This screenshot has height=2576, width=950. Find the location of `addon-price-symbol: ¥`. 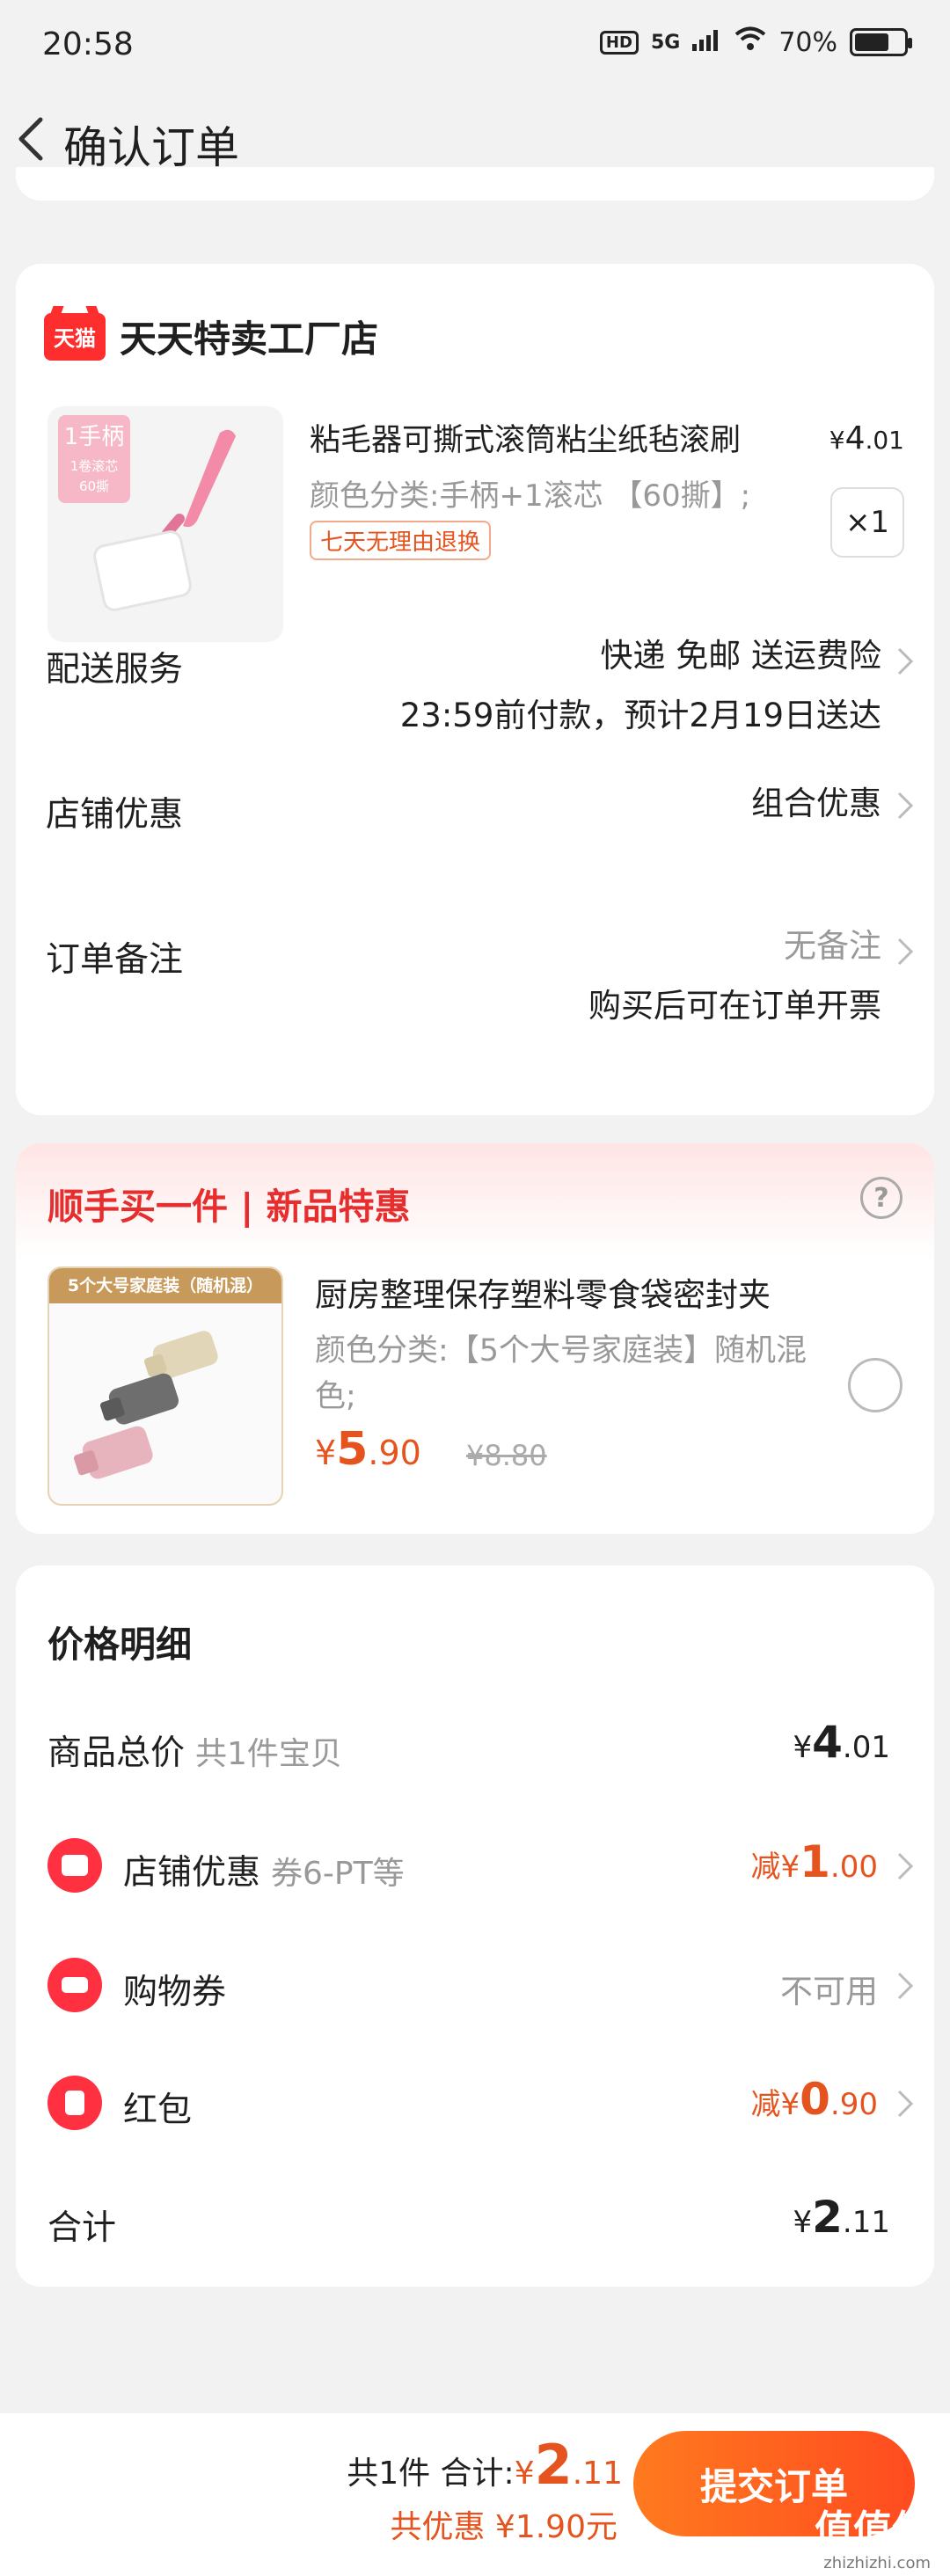

addon-price-symbol: ¥ is located at coordinates (326, 1453).